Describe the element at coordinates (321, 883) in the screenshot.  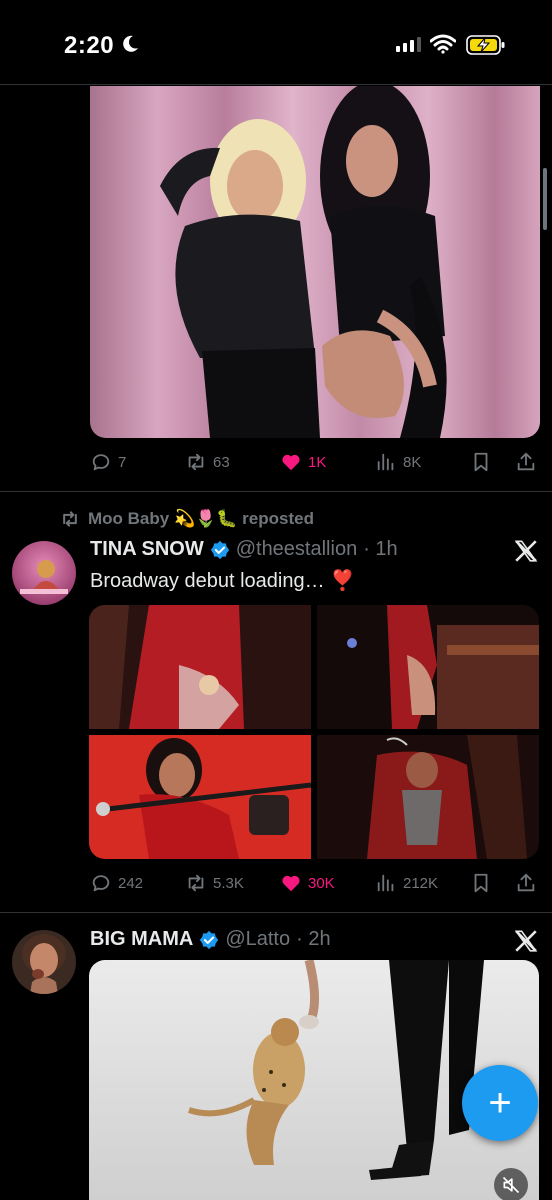
I see `like-count: 30K` at that location.